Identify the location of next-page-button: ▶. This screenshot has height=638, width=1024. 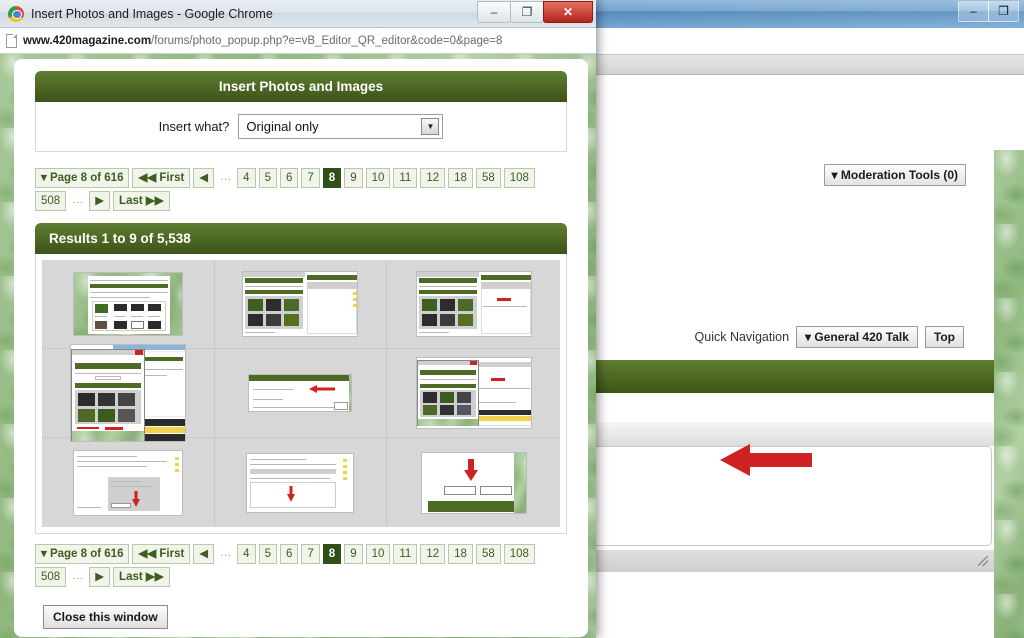
(100, 201).